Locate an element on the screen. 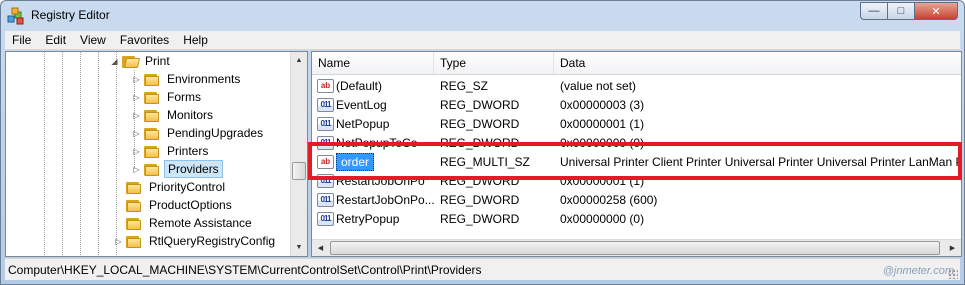 This screenshot has height=285, width=965. window-controls: — □ ✕ is located at coordinates (909, 11).